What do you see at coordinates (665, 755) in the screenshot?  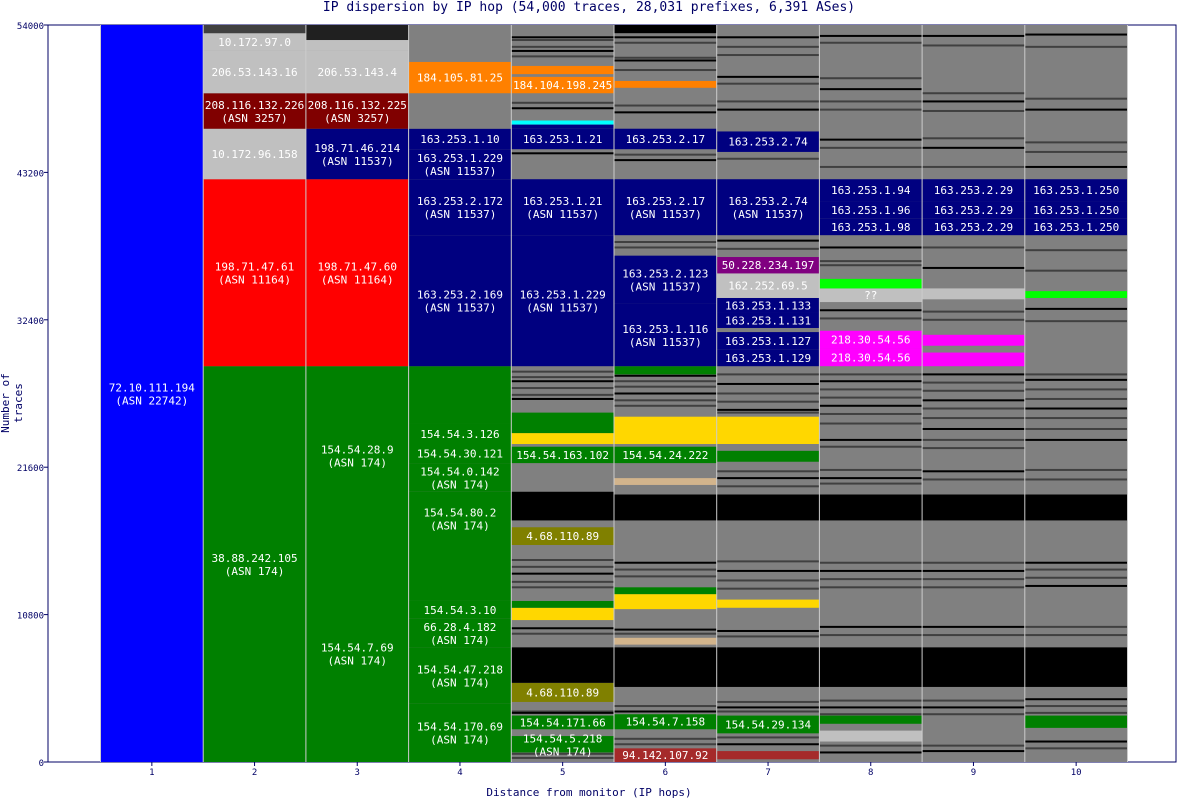 I see `segment-ip-label: 94.142.107.92` at bounding box center [665, 755].